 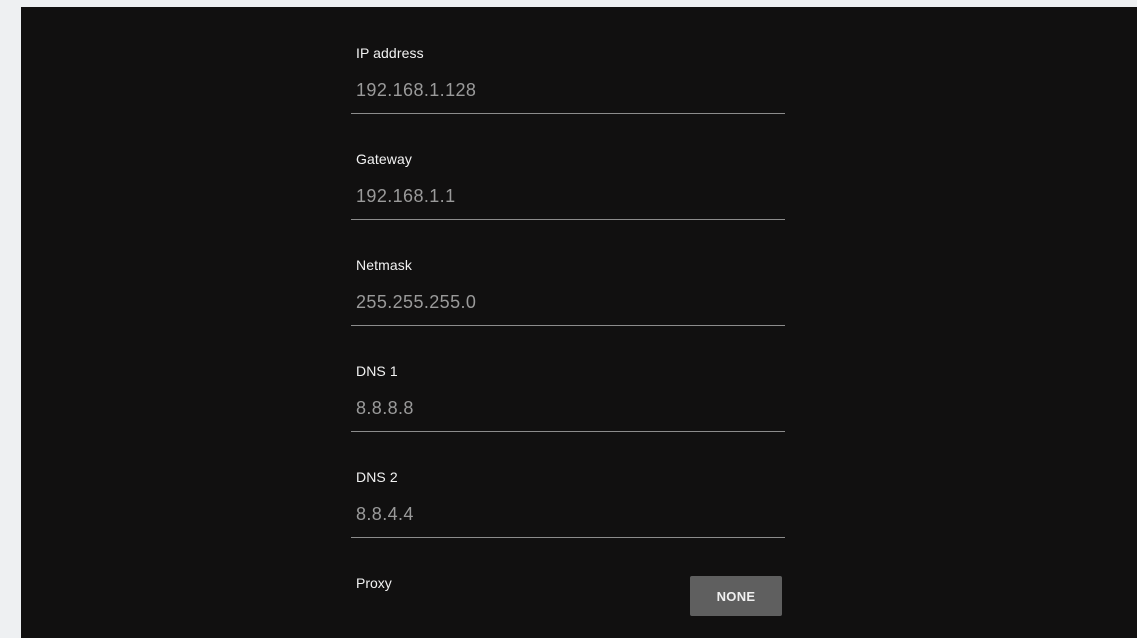 I want to click on ip-address-field: IP address 192.168.1.128, so click(x=568, y=60).